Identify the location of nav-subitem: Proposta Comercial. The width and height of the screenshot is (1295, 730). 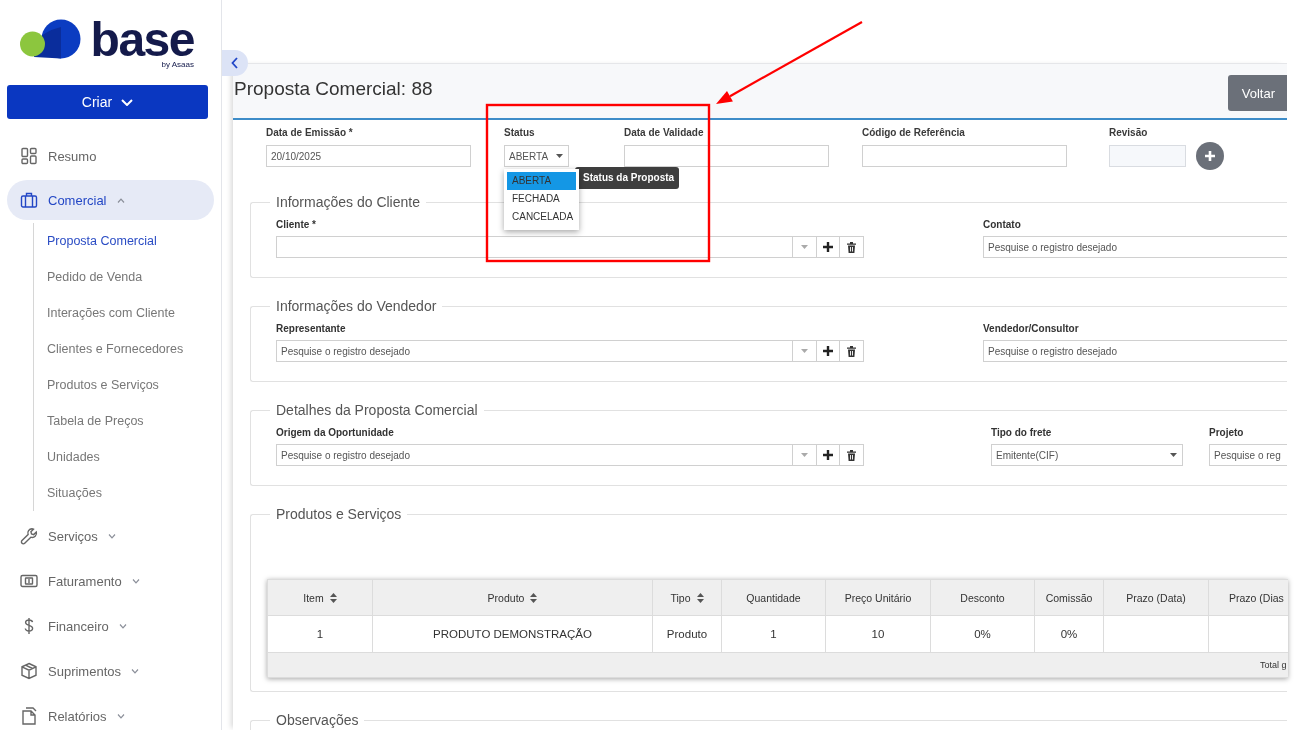
(127, 241).